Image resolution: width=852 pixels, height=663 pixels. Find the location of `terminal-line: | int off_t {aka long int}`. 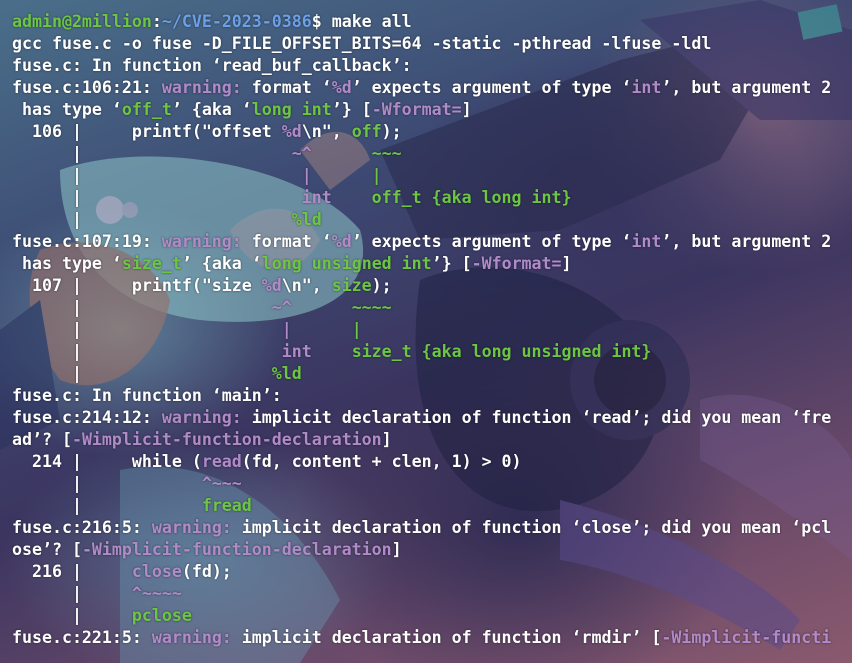

terminal-line: | int off_t {aka long int} is located at coordinates (421, 198).